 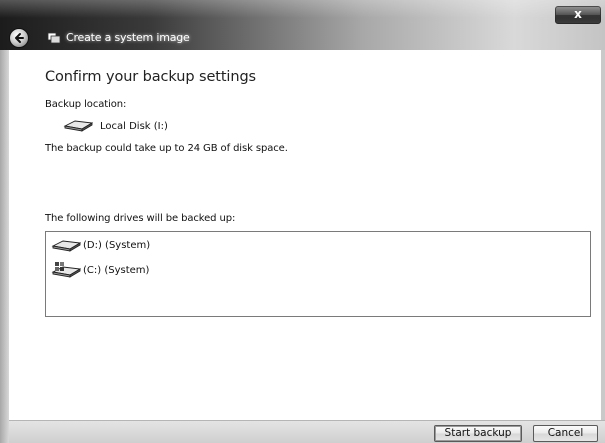 I want to click on start-backup-button: Start backup, so click(x=478, y=433).